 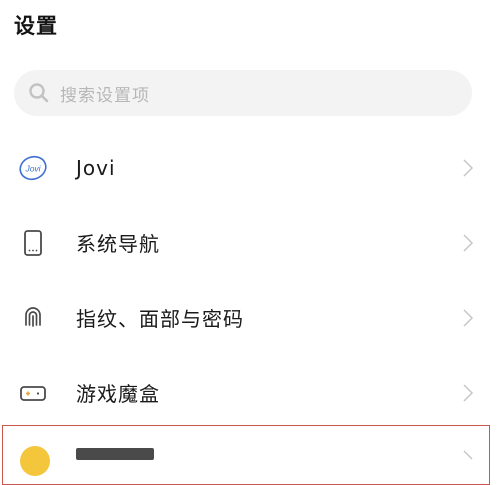 I want to click on search-icon, so click(x=39, y=93).